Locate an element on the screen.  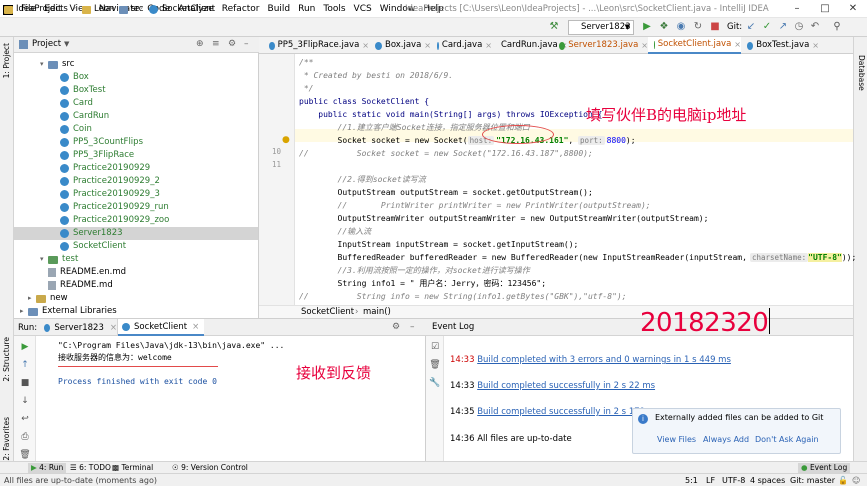
intention-bulb-icon: ● is located at coordinates (286, 140).